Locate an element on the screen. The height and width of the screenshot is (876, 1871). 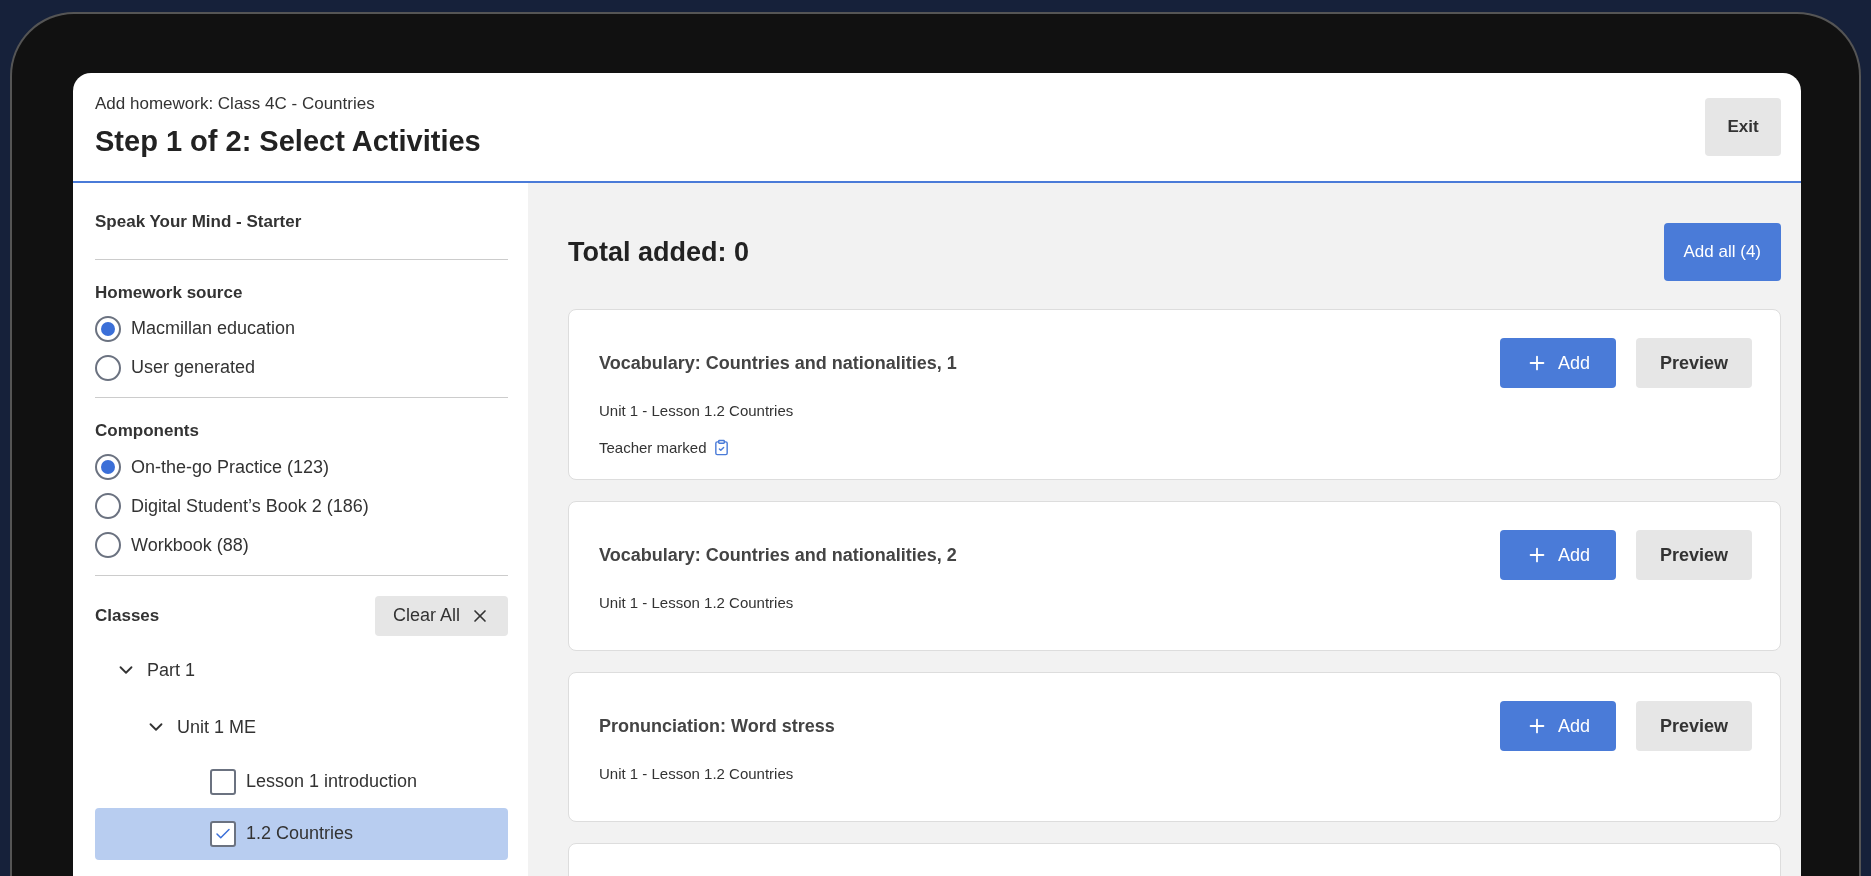
tree-item: Part 1 is located at coordinates (171, 670).